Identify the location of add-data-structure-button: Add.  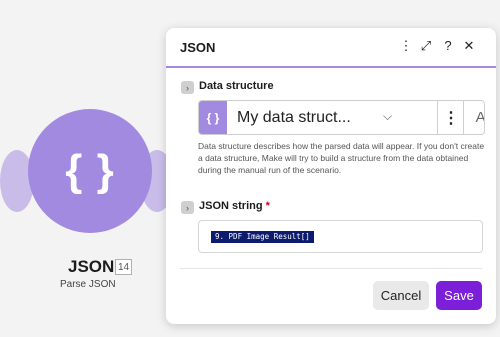
(473, 117).